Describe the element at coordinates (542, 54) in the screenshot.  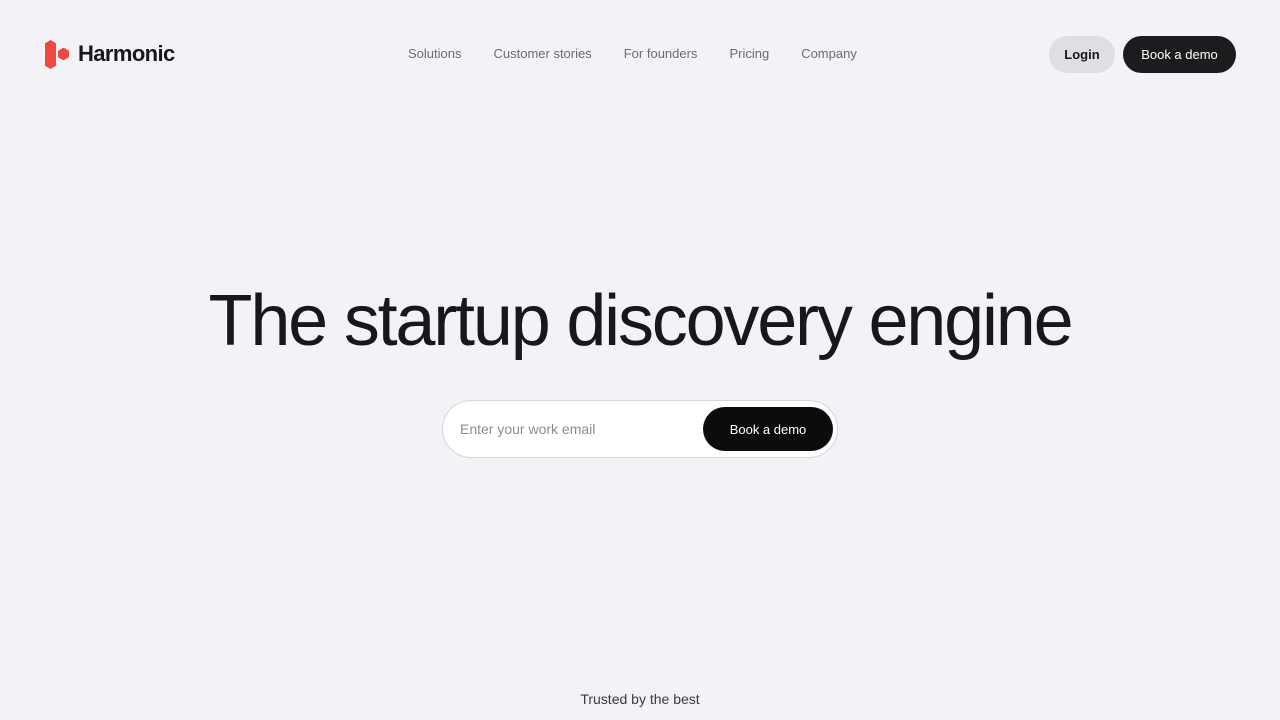
I see `nav-item-customer-stories: Customer stories` at that location.